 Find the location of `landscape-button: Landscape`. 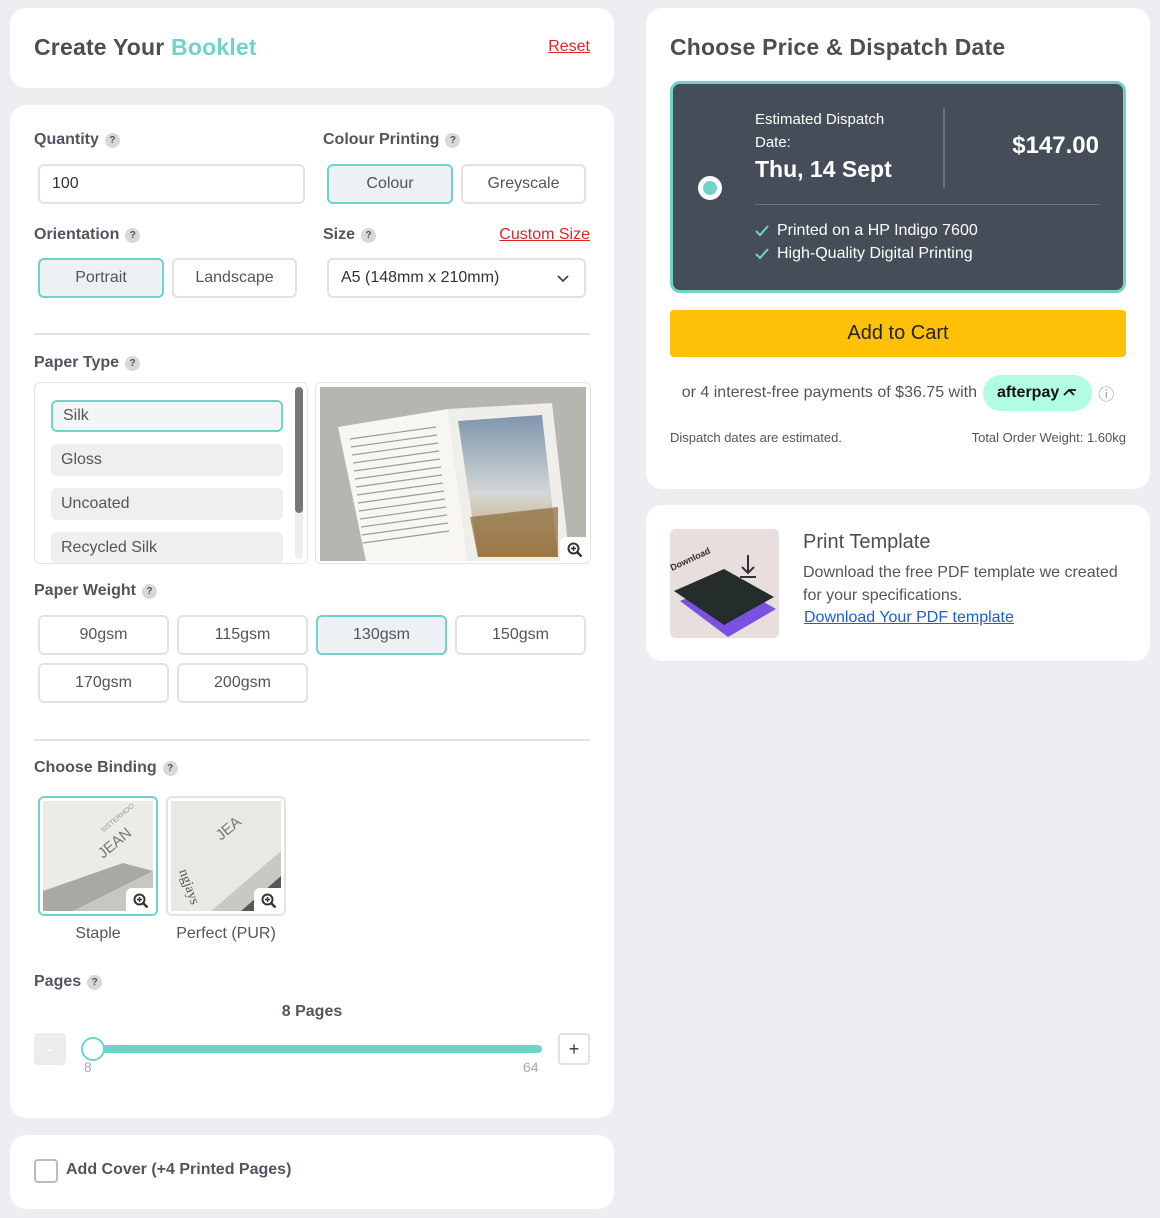

landscape-button: Landscape is located at coordinates (234, 278).